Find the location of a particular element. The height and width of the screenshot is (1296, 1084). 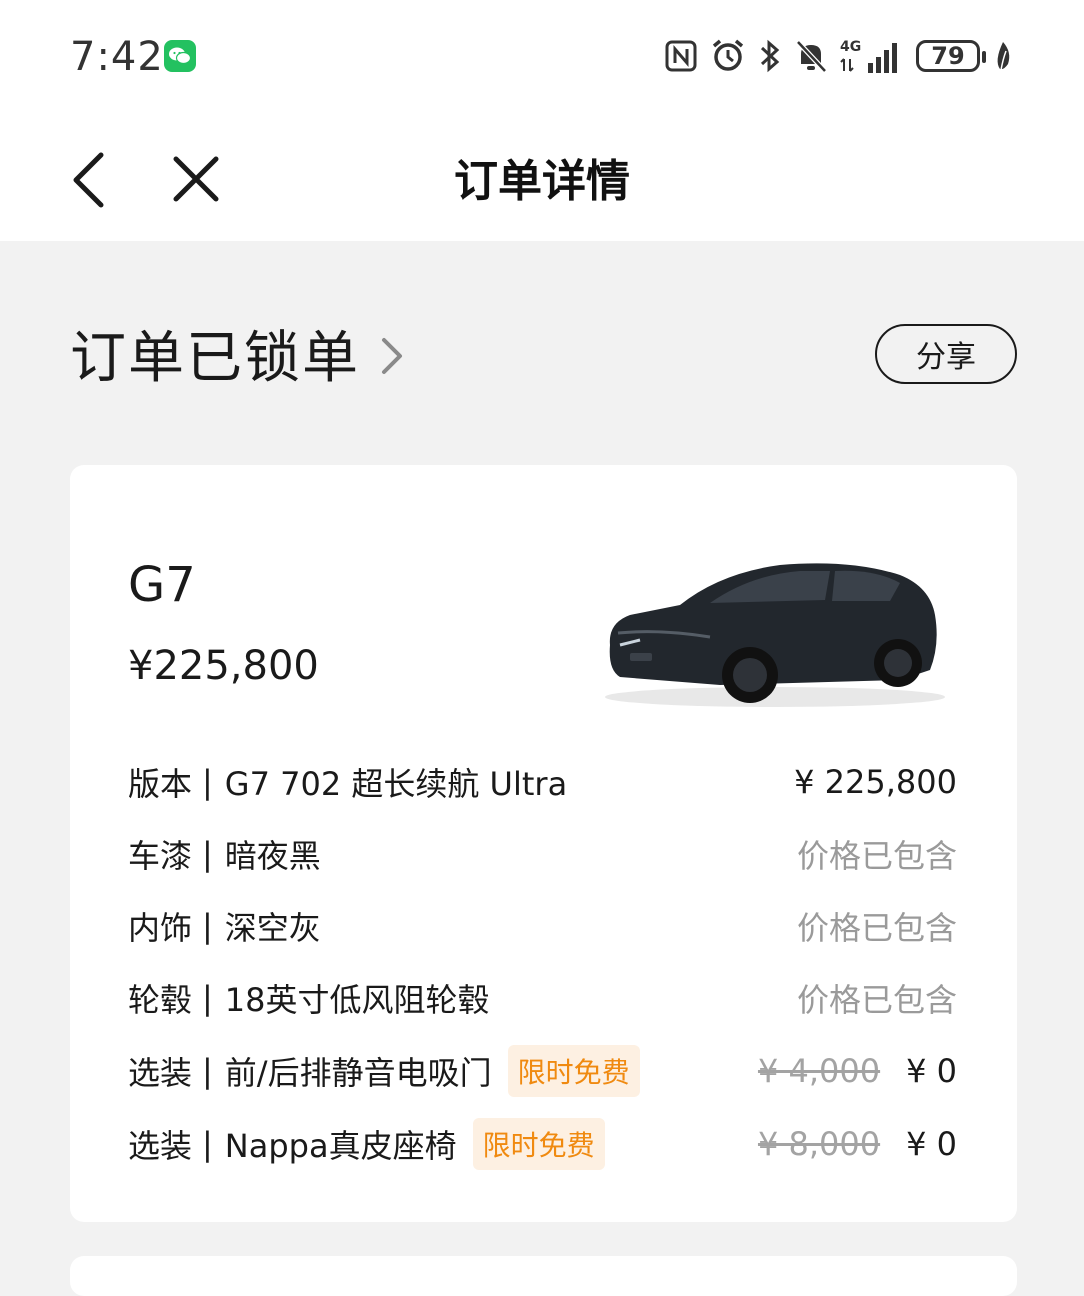

spec-value: G7 702 超长续航 Ultra is located at coordinates (396, 784).